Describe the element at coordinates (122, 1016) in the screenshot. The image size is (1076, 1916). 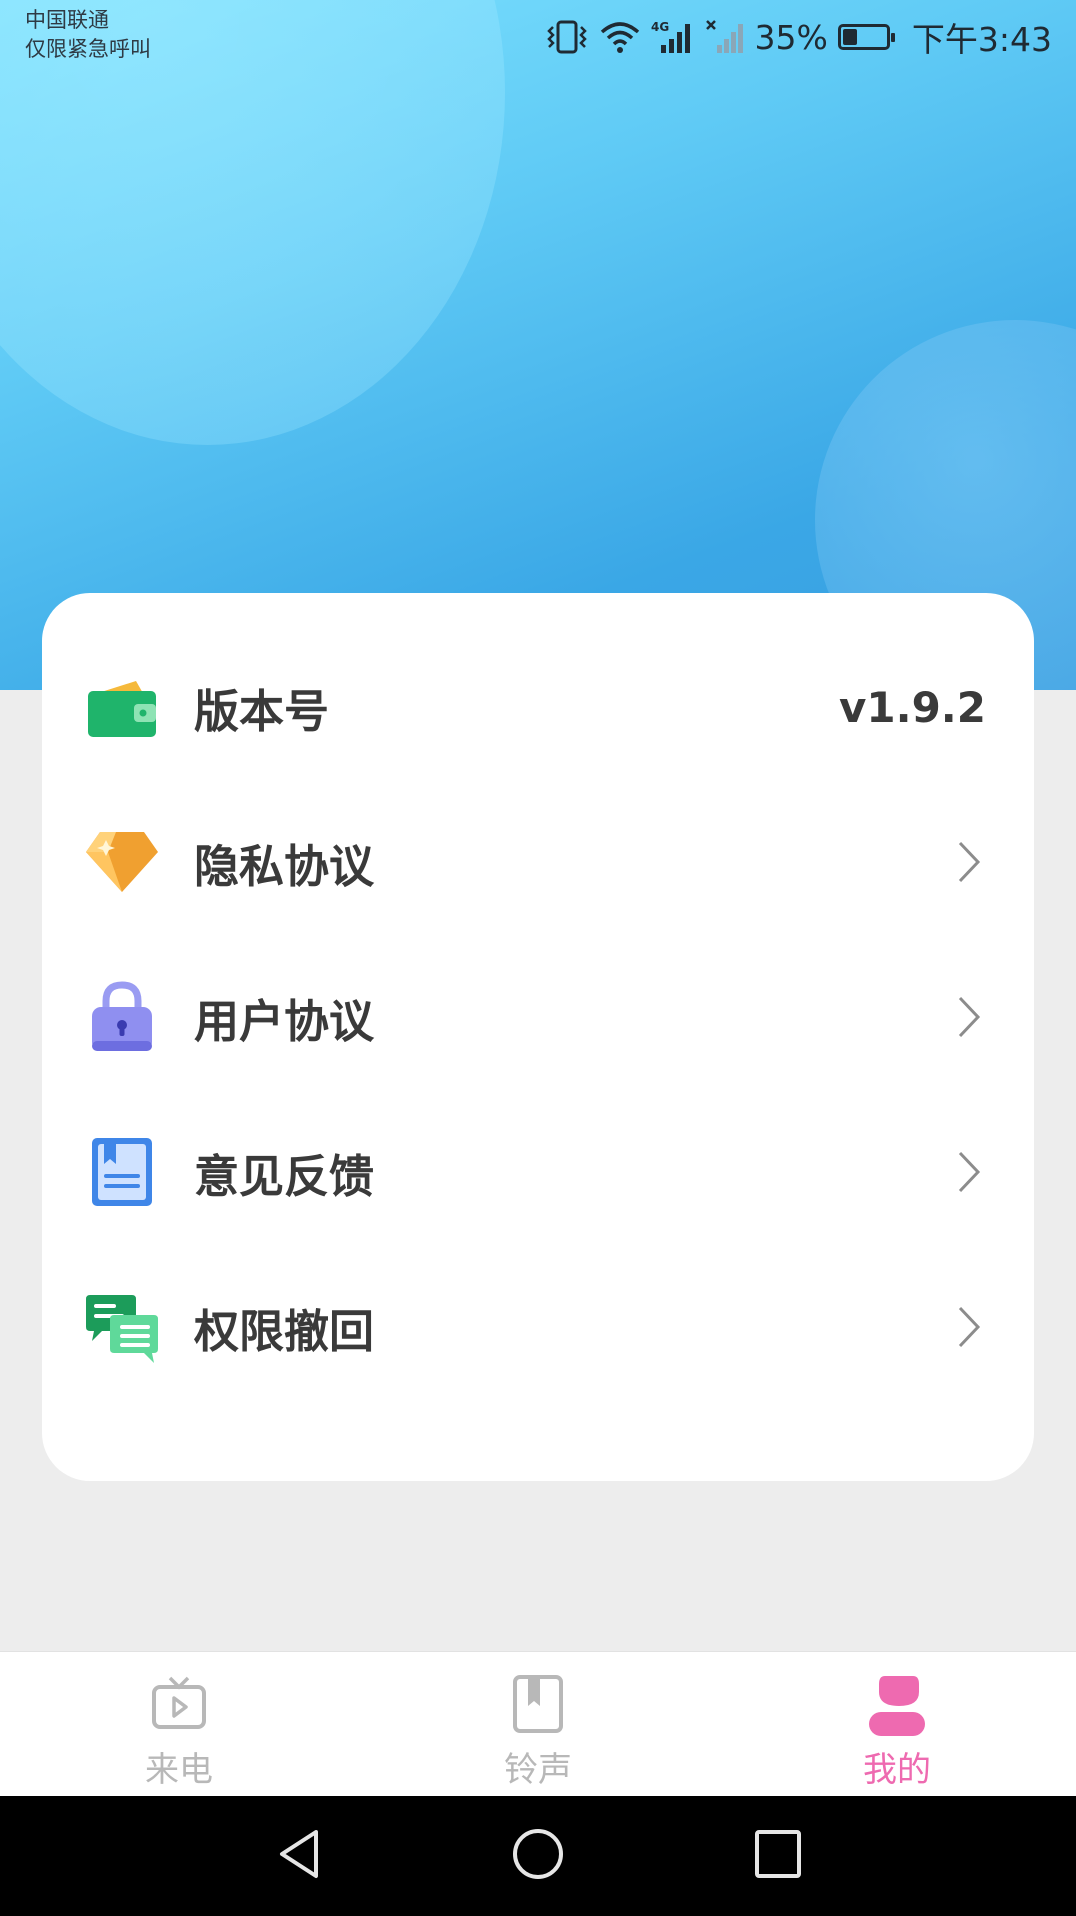
I see `lock-icon` at that location.